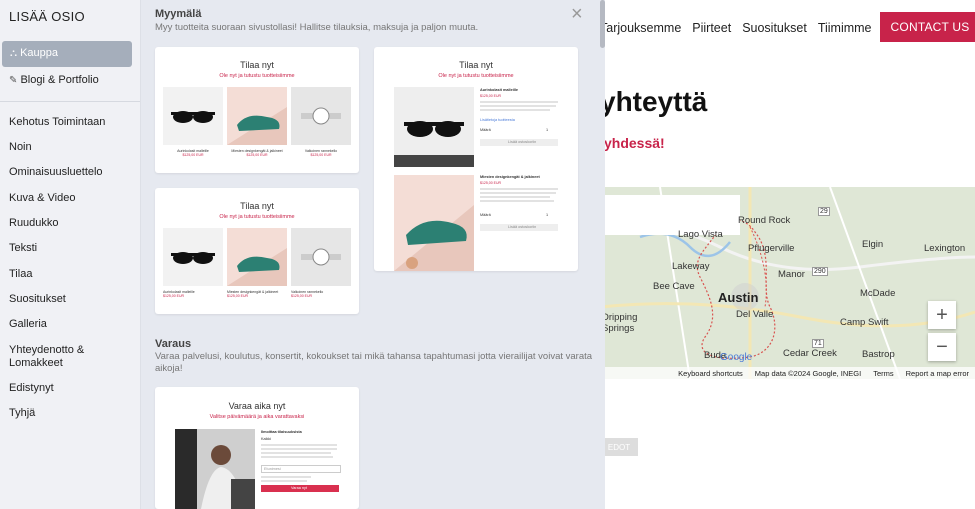 The height and width of the screenshot is (509, 975). I want to click on faded-button: EDOT, so click(619, 447).